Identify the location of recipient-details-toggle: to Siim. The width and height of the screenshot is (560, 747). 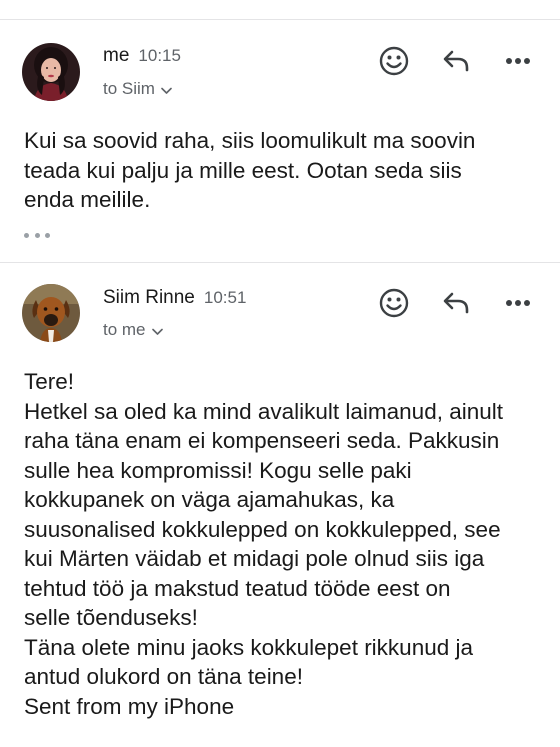
(137, 89).